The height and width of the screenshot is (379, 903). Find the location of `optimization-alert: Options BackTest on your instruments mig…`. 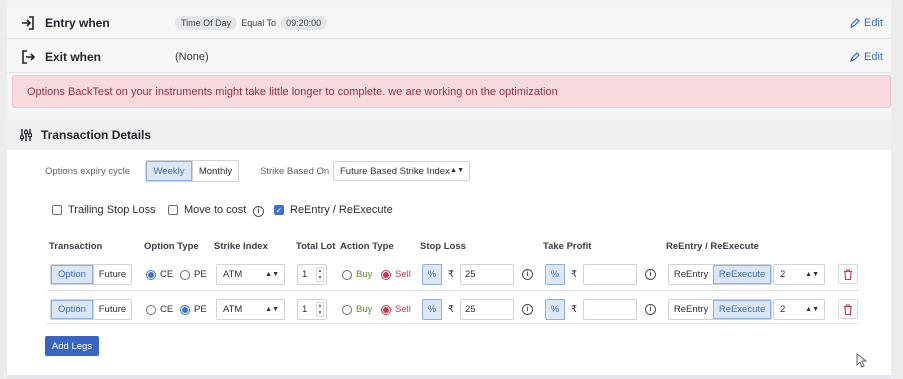

optimization-alert: Options BackTest on your instruments mig… is located at coordinates (451, 91).